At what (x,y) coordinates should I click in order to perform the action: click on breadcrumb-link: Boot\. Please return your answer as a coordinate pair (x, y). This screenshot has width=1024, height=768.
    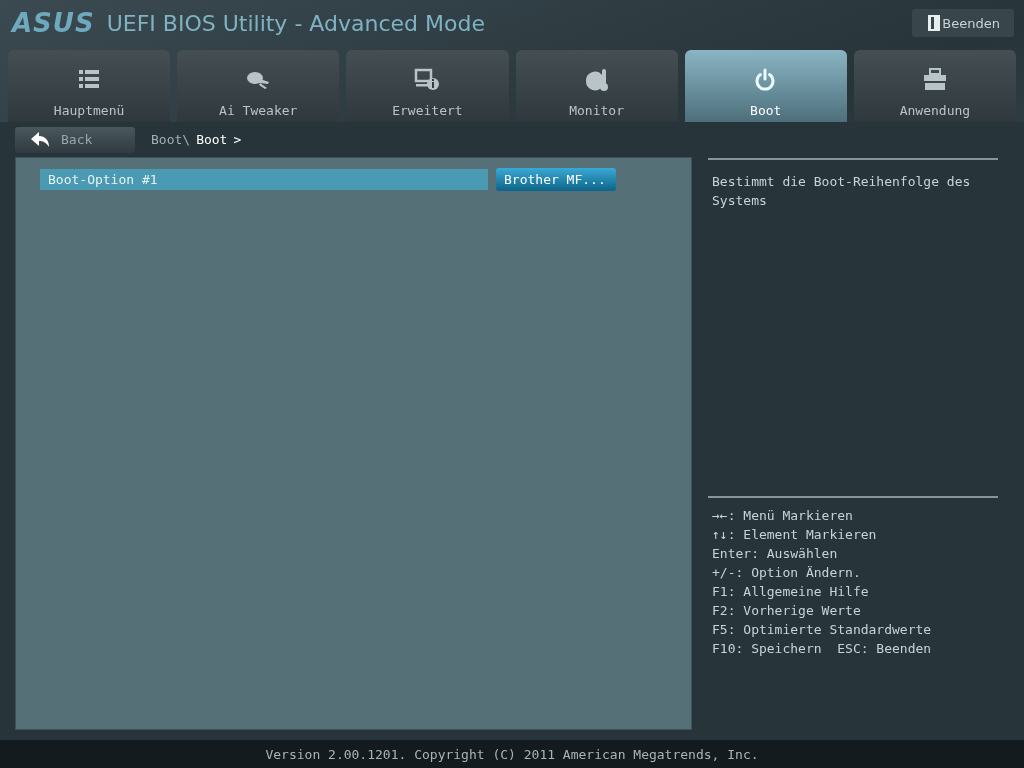
    Looking at the image, I should click on (171, 139).